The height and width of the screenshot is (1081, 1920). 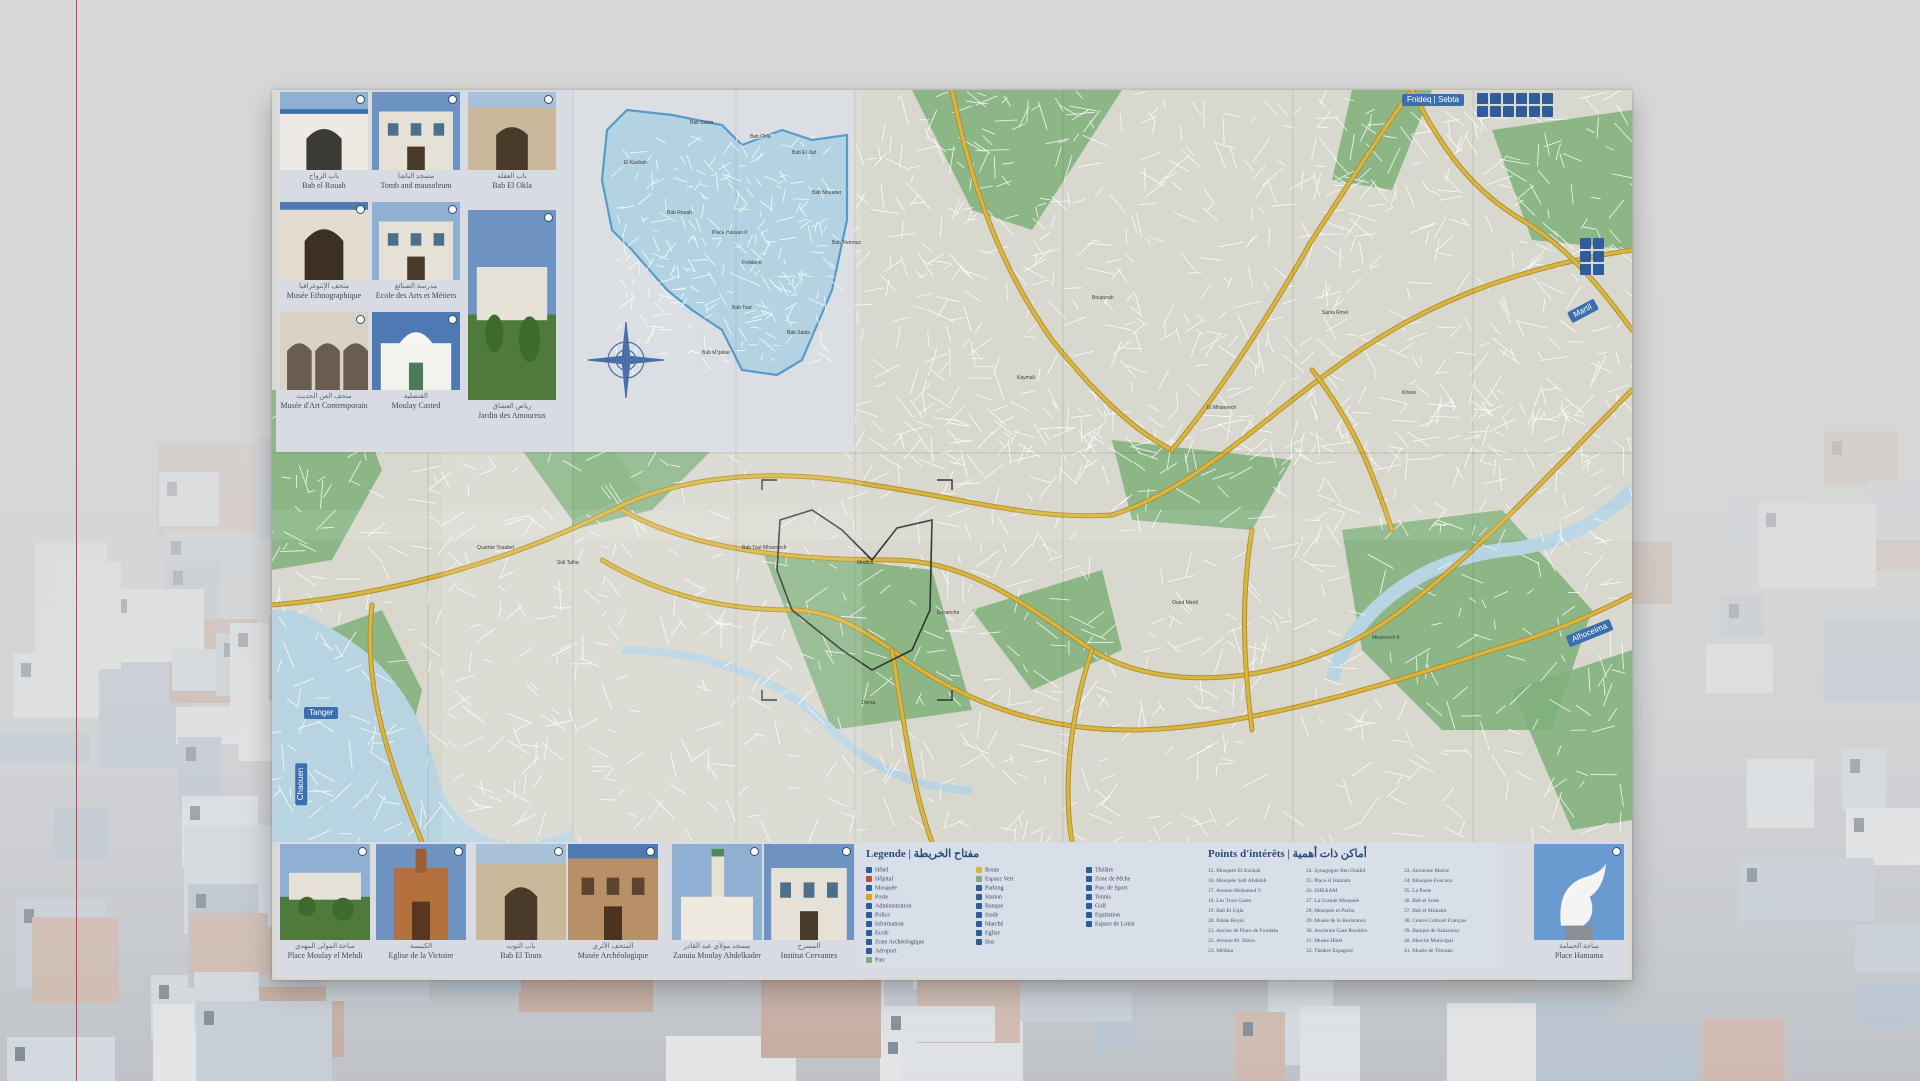 What do you see at coordinates (324, 405) in the screenshot?
I see `photo-caption-french: Musée d'Art Contemporain` at bounding box center [324, 405].